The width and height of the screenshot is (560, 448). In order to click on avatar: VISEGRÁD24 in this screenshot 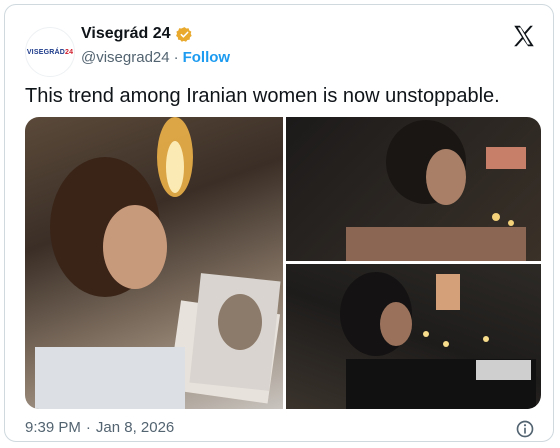, I will do `click(50, 52)`.